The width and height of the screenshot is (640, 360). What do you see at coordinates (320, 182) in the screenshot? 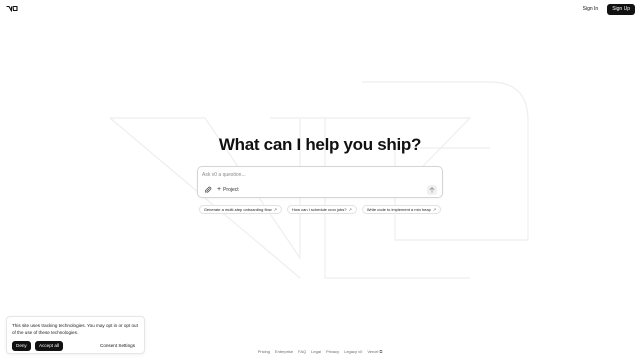
I see `prompt-box: + Project` at bounding box center [320, 182].